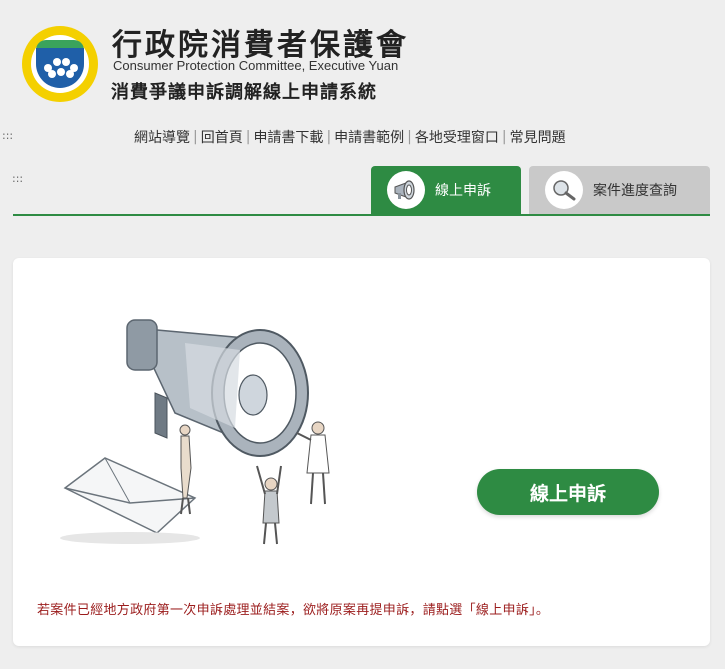 The image size is (725, 669). Describe the element at coordinates (564, 190) in the screenshot. I see `magnifier-icon` at that location.